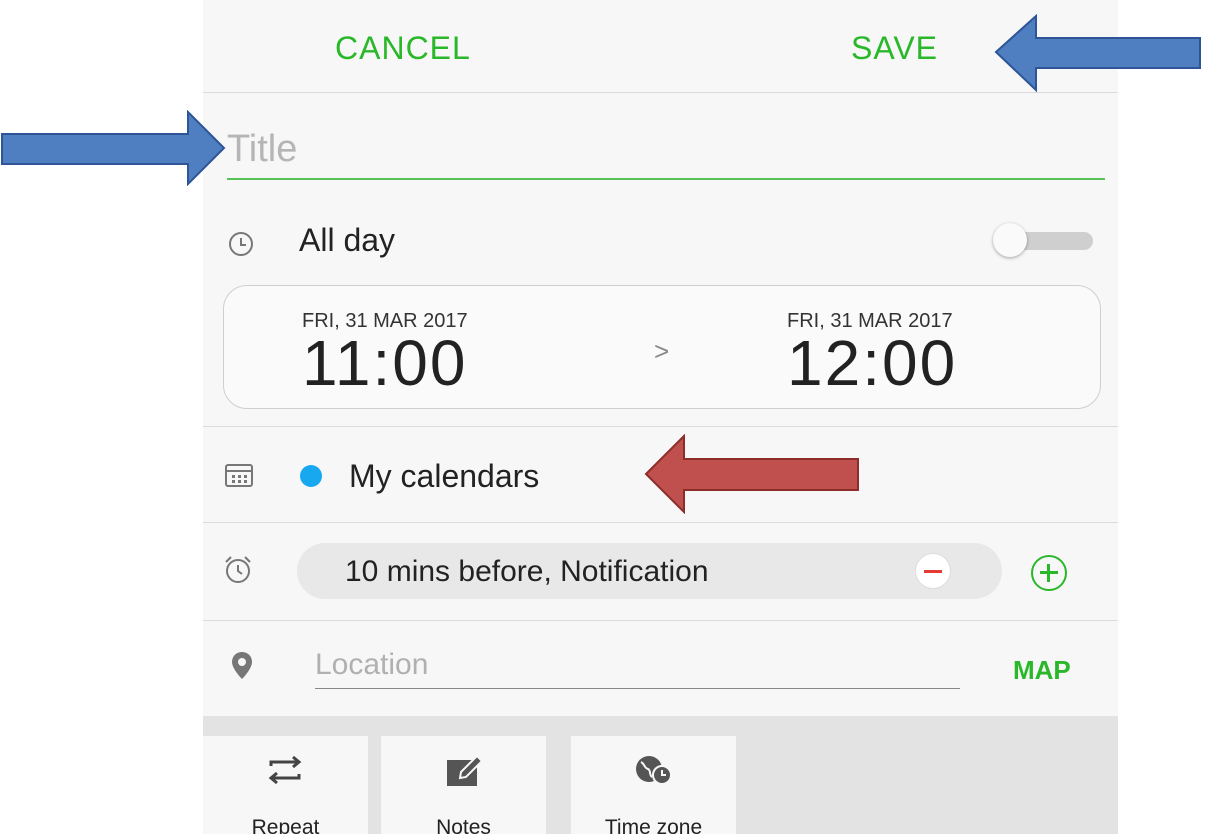 The height and width of the screenshot is (834, 1206). I want to click on location-input, so click(637, 665).